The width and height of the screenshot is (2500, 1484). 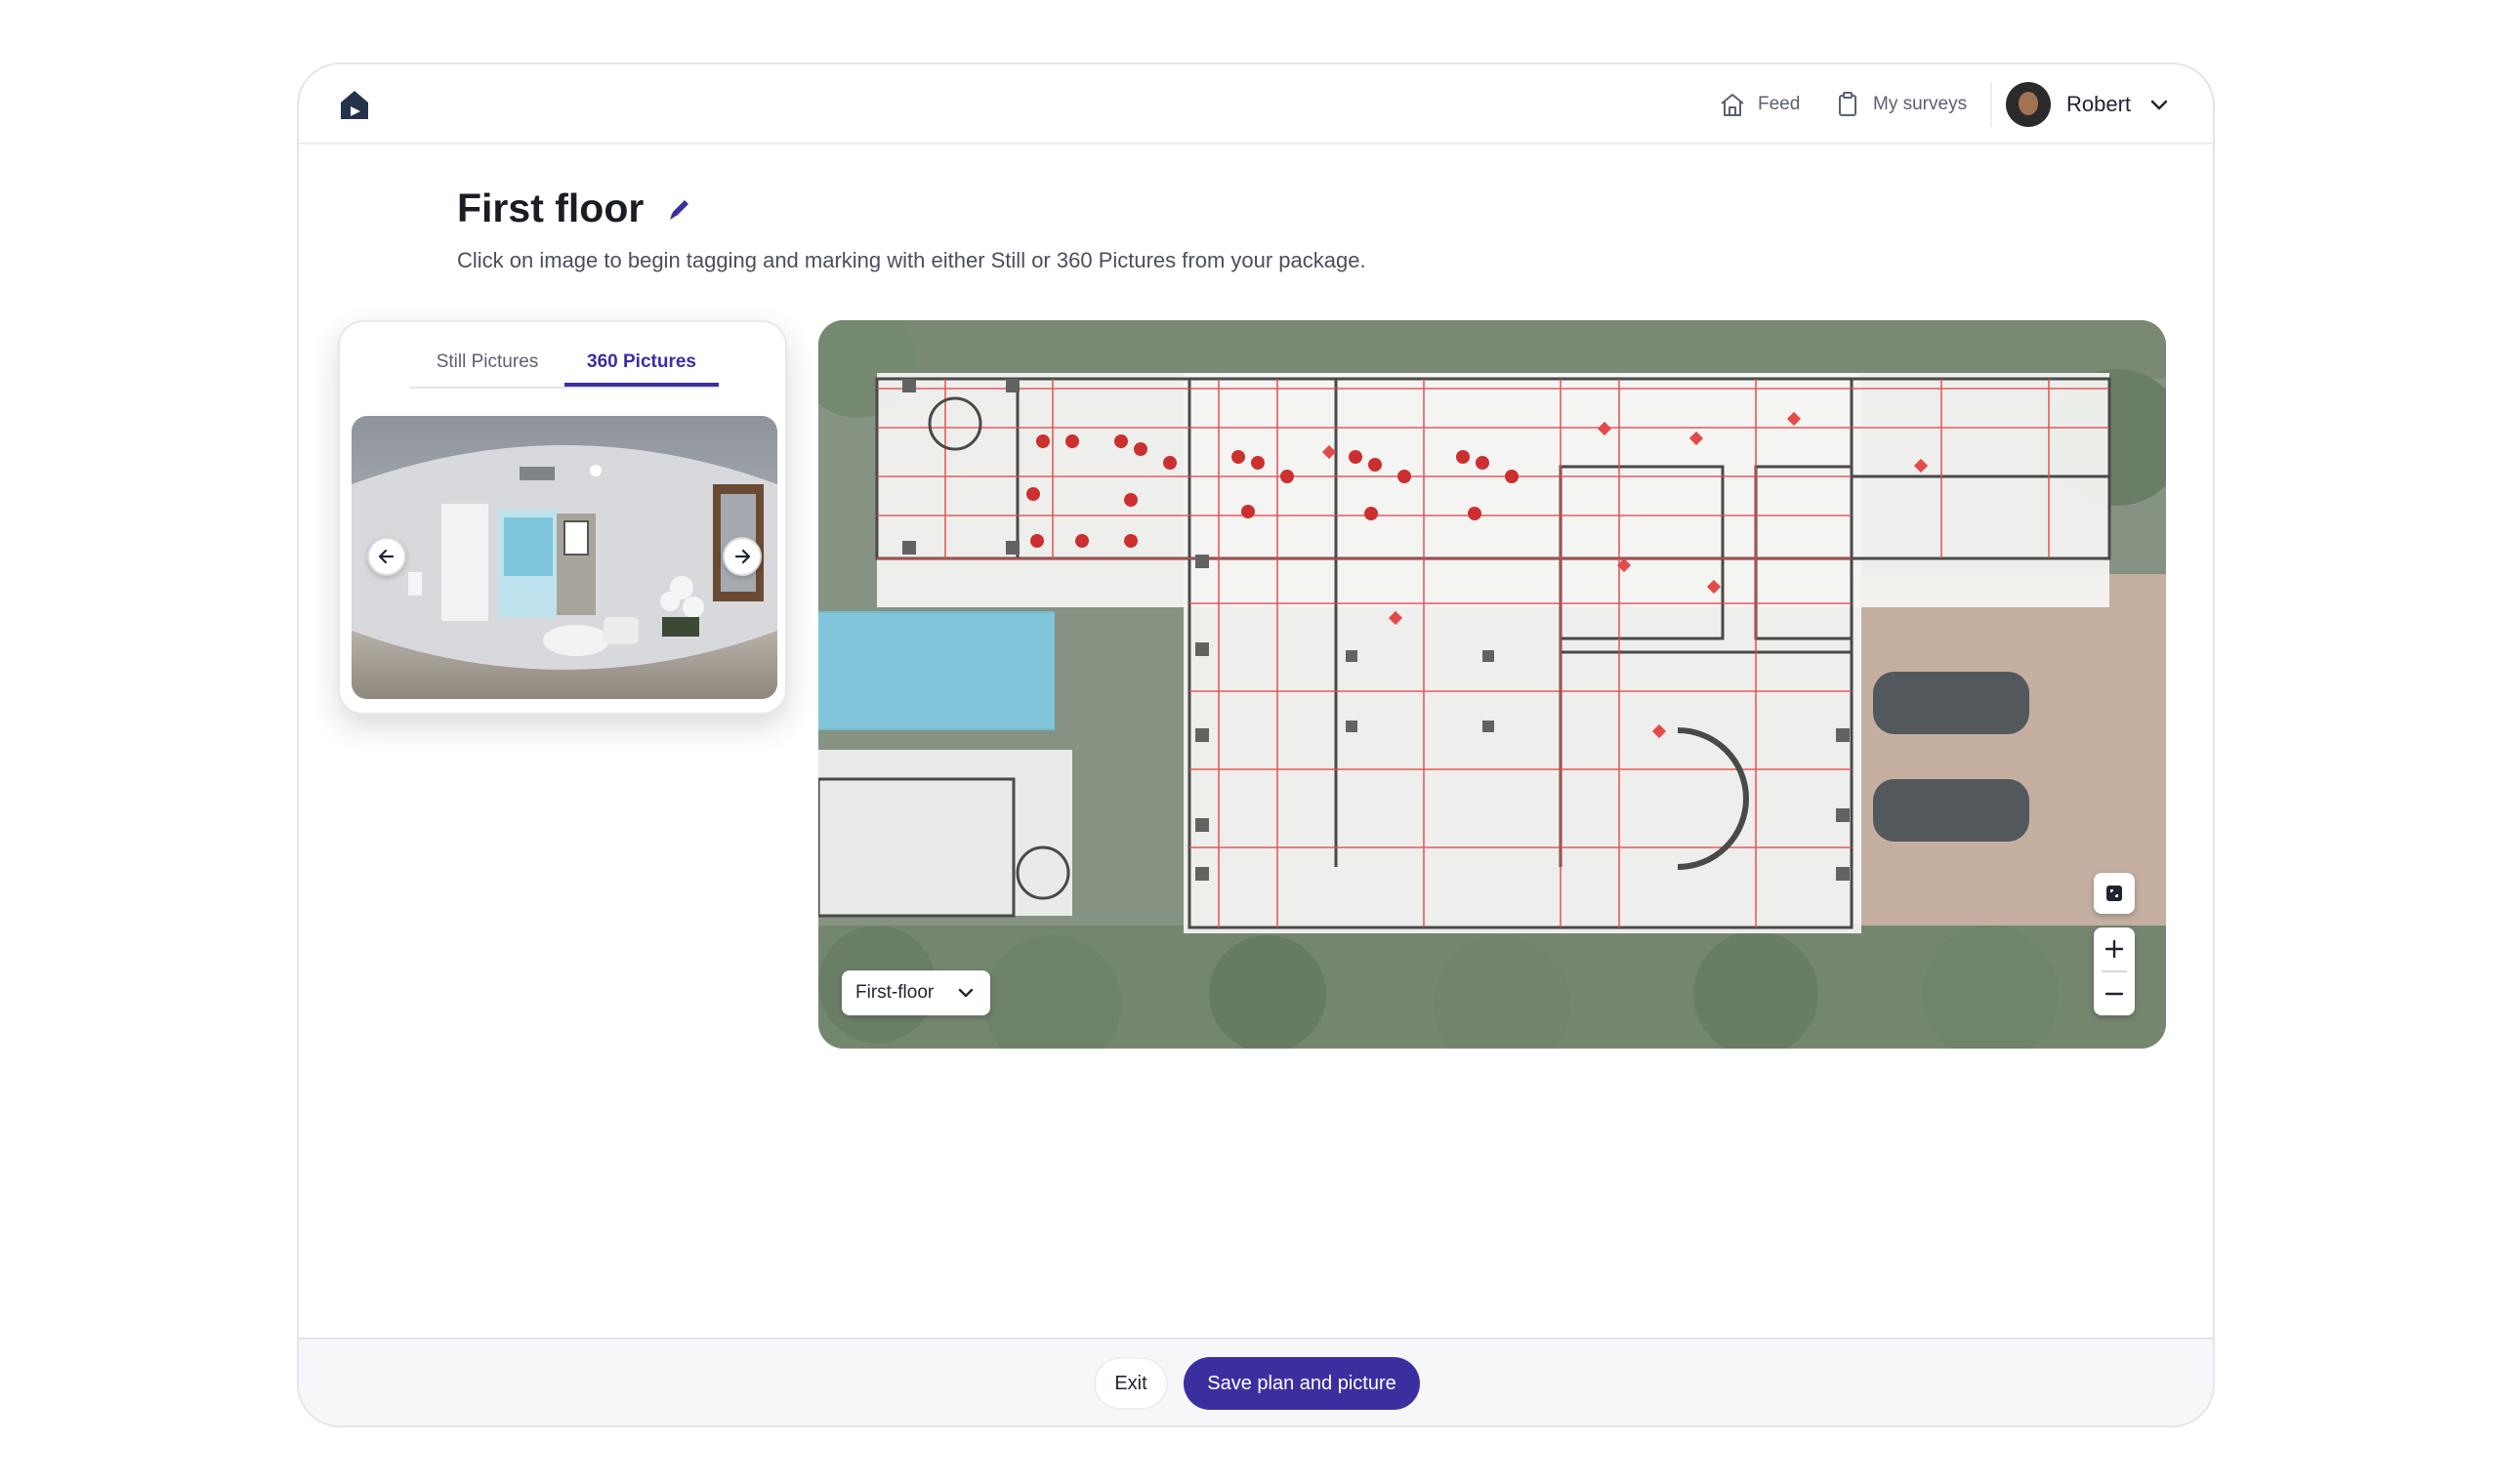 I want to click on fullscreen-button, so click(x=2114, y=894).